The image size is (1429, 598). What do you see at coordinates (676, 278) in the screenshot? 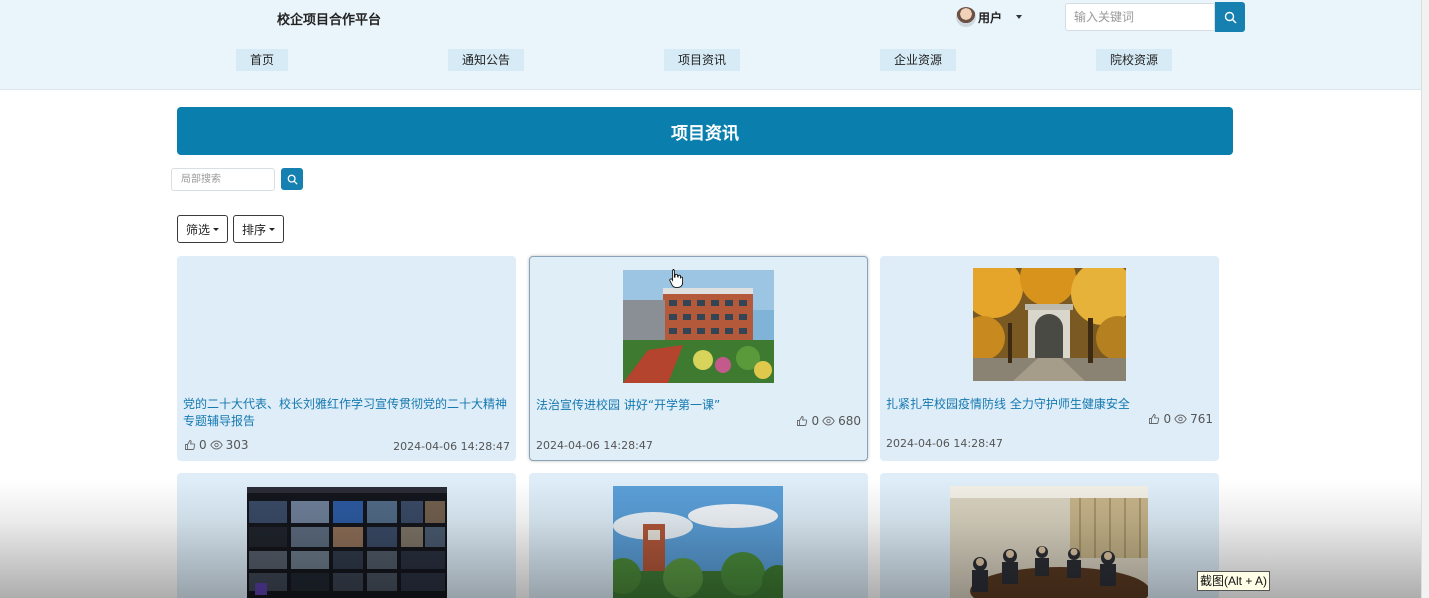
I see `hand-cursor-icon` at bounding box center [676, 278].